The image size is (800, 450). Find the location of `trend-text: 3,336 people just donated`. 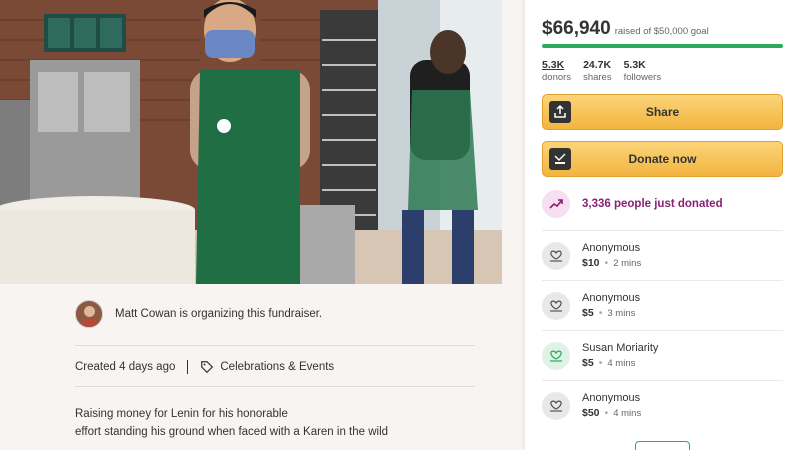

trend-text: 3,336 people just donated is located at coordinates (652, 204).